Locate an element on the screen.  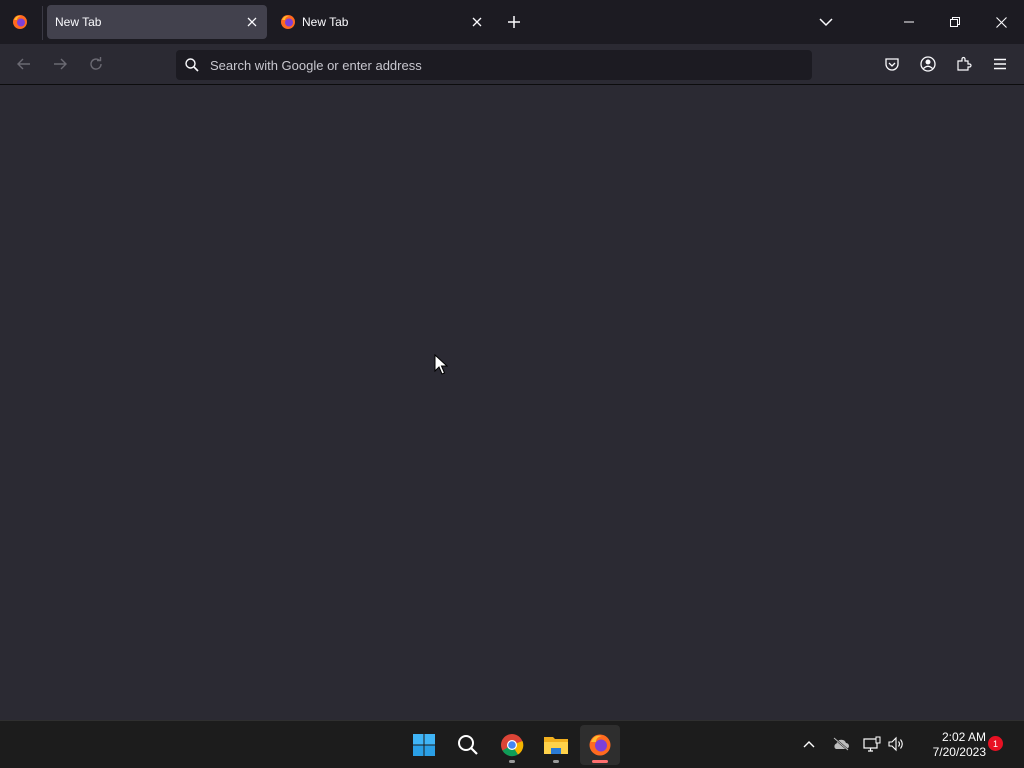
chevron-down-icon is located at coordinates (826, 22).